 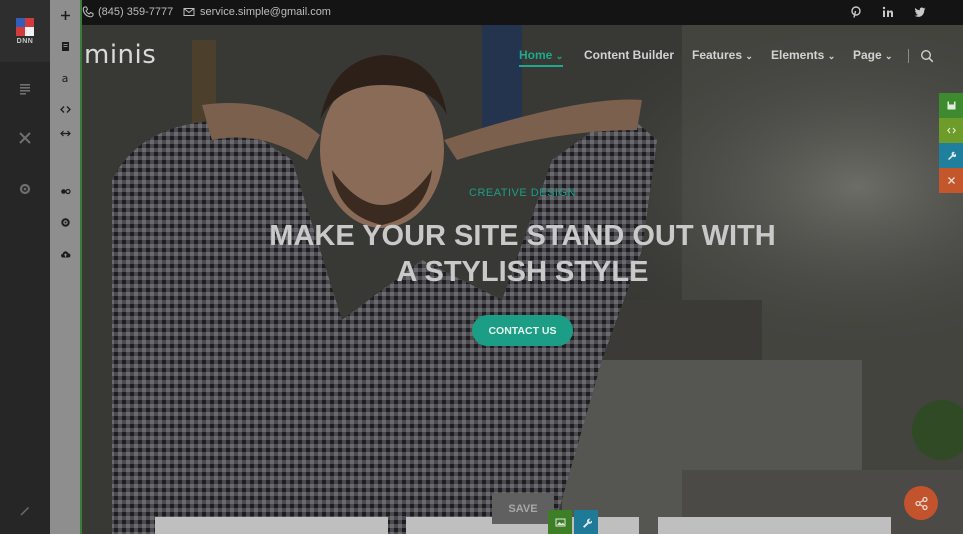 I want to click on text-icon: a, so click(x=65, y=78).